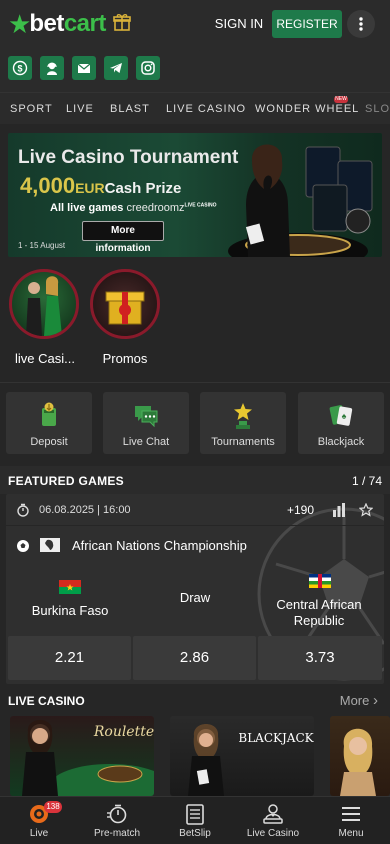  Describe the element at coordinates (195, 510) in the screenshot. I see `match-time-row: 06.08.2025 | 16:00 +190` at that location.